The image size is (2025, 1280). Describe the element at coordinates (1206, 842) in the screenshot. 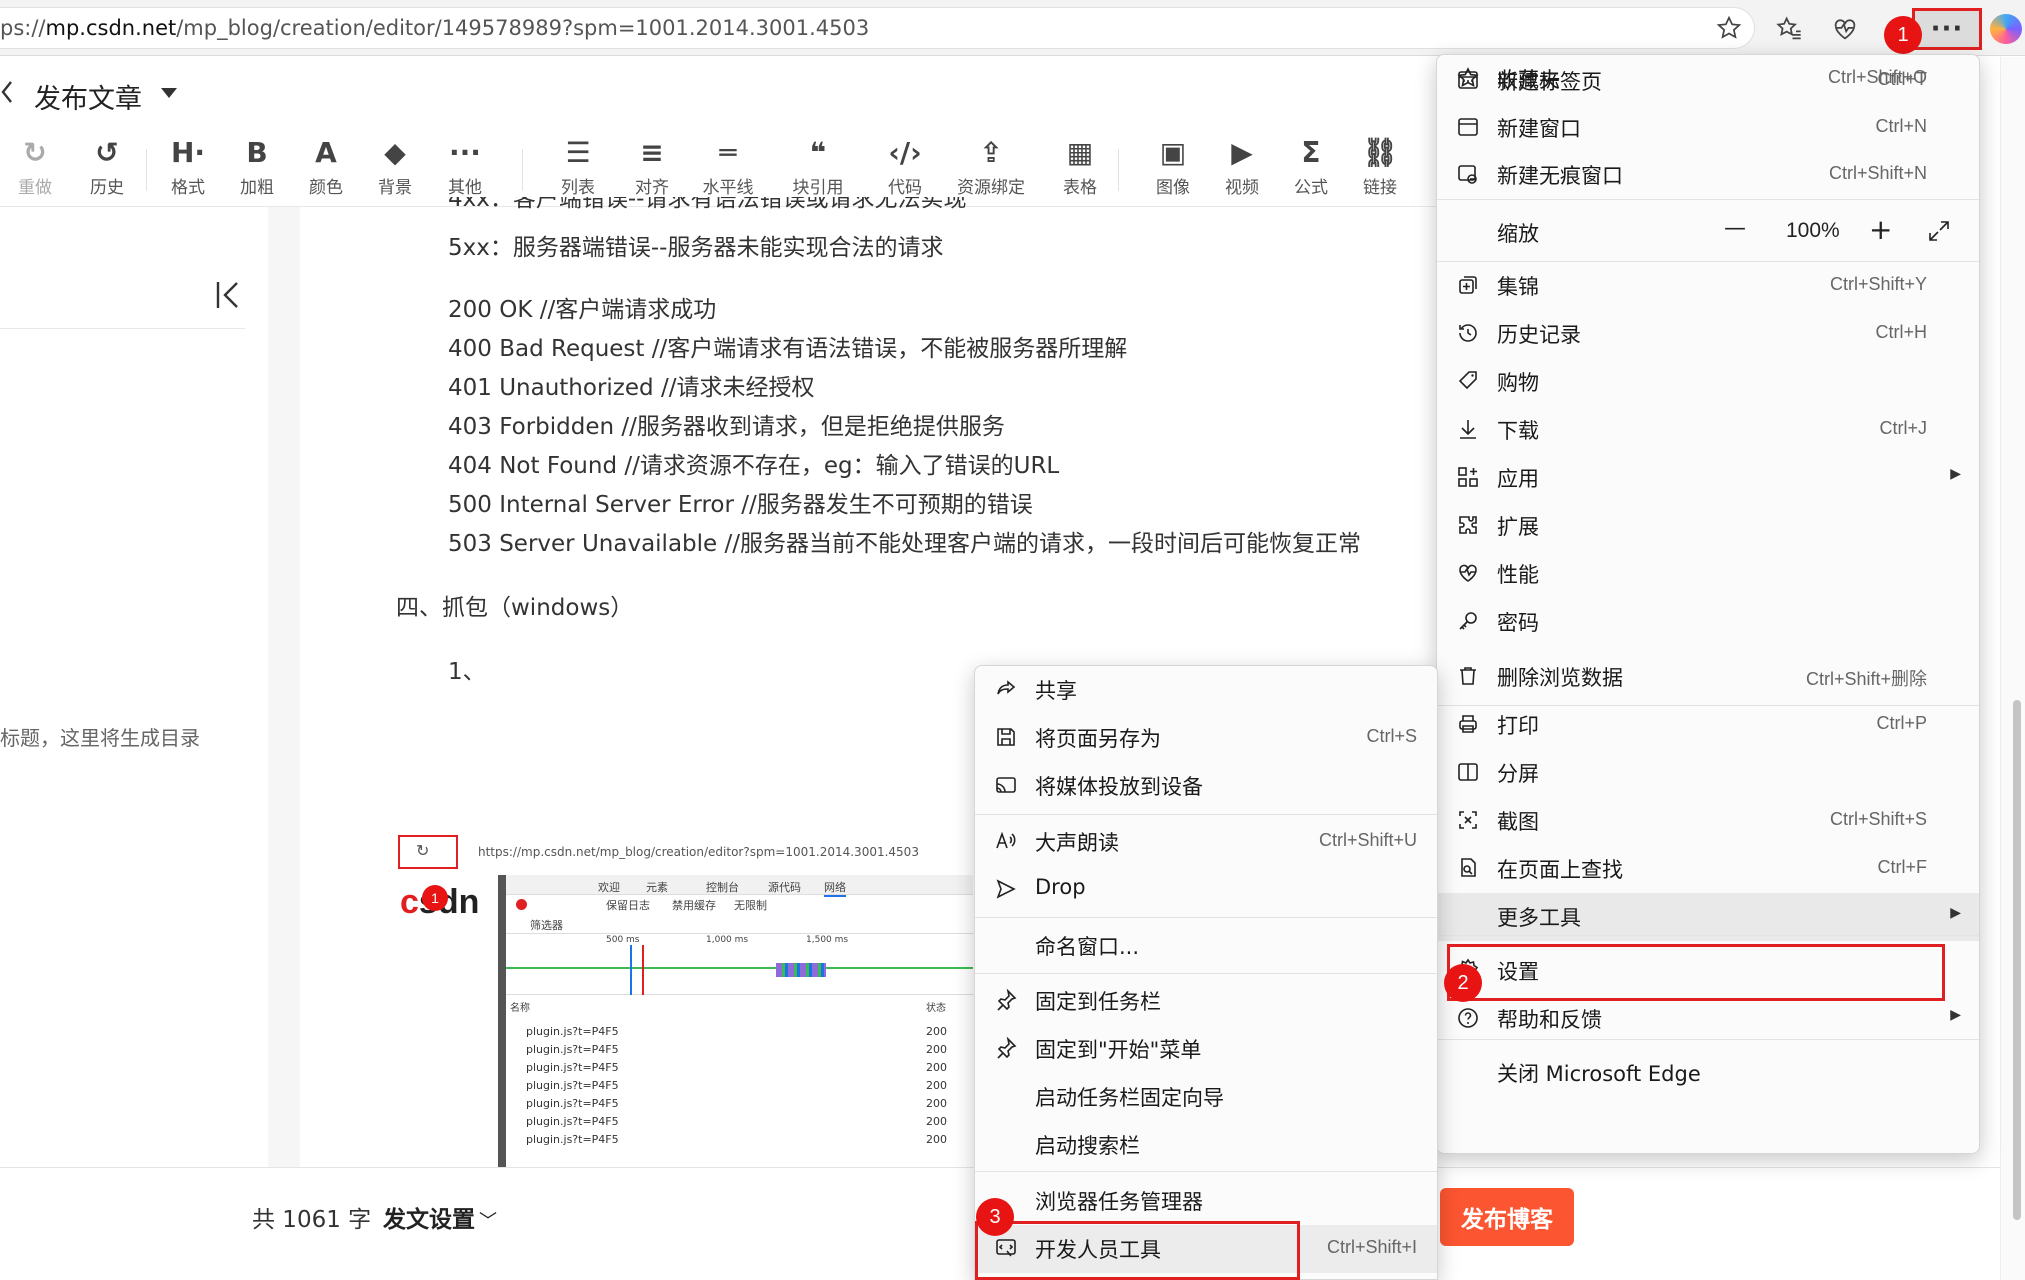

I see `submenu-item-read-aloud: 大声朗读 Ctrl+Shift+U` at that location.